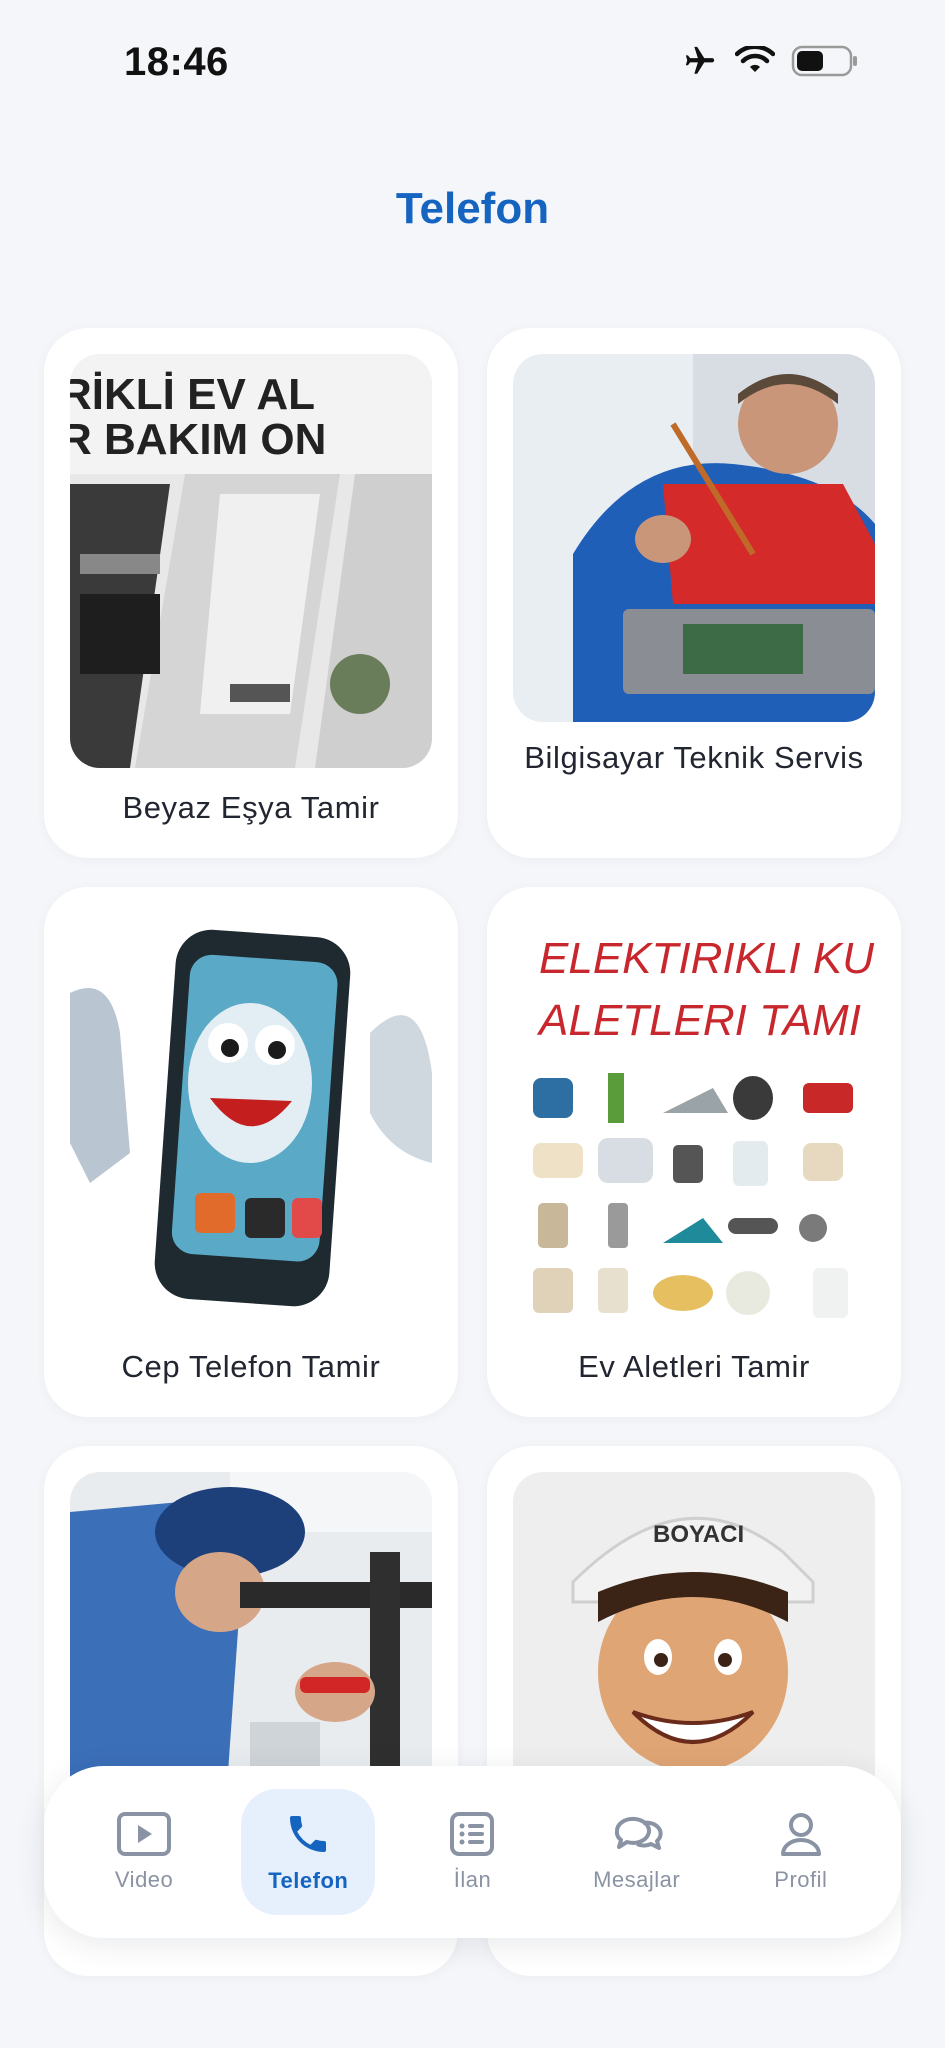  Describe the element at coordinates (472, 1834) in the screenshot. I see `list-icon` at that location.